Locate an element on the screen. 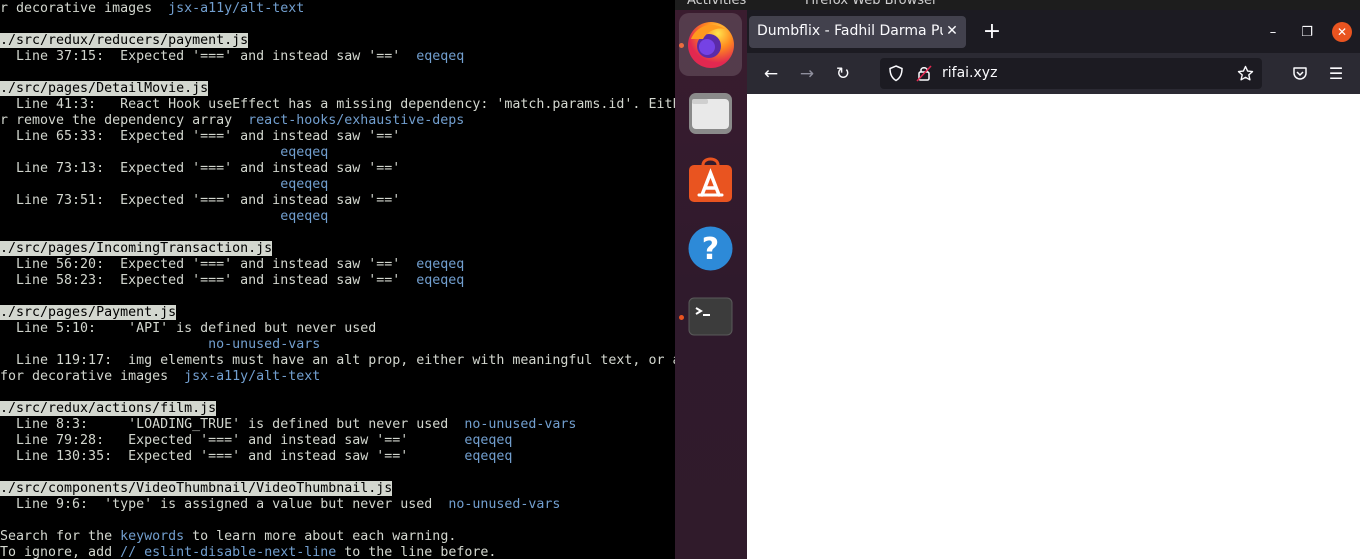 The height and width of the screenshot is (559, 1360). files-icon is located at coordinates (710, 113).